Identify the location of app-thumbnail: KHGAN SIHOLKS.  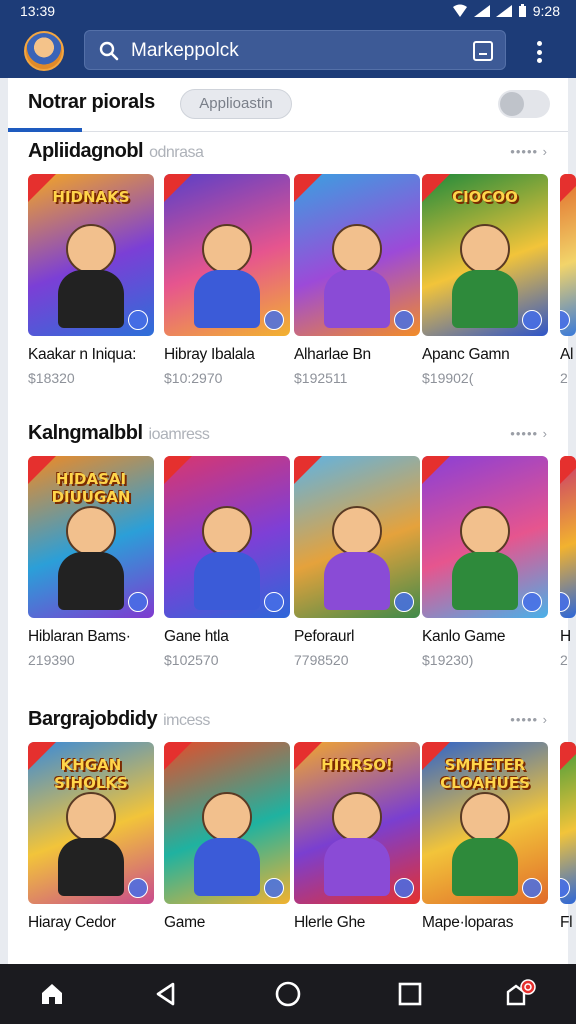
(91, 823).